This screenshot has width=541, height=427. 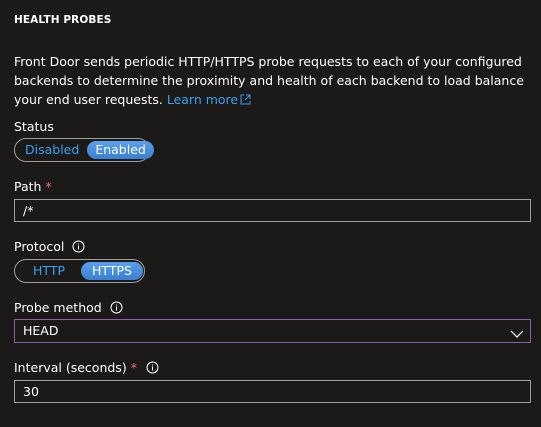 I want to click on protocol-option-http: HTTP, so click(x=49, y=271).